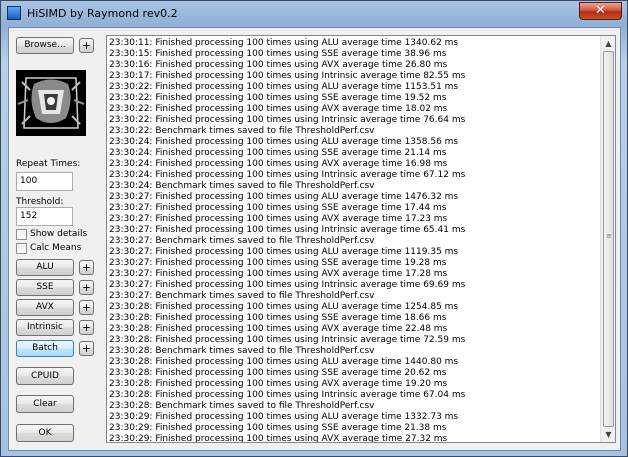 The image size is (628, 457). Describe the element at coordinates (45, 327) in the screenshot. I see `intrinsic-button: Intrinsic` at that location.